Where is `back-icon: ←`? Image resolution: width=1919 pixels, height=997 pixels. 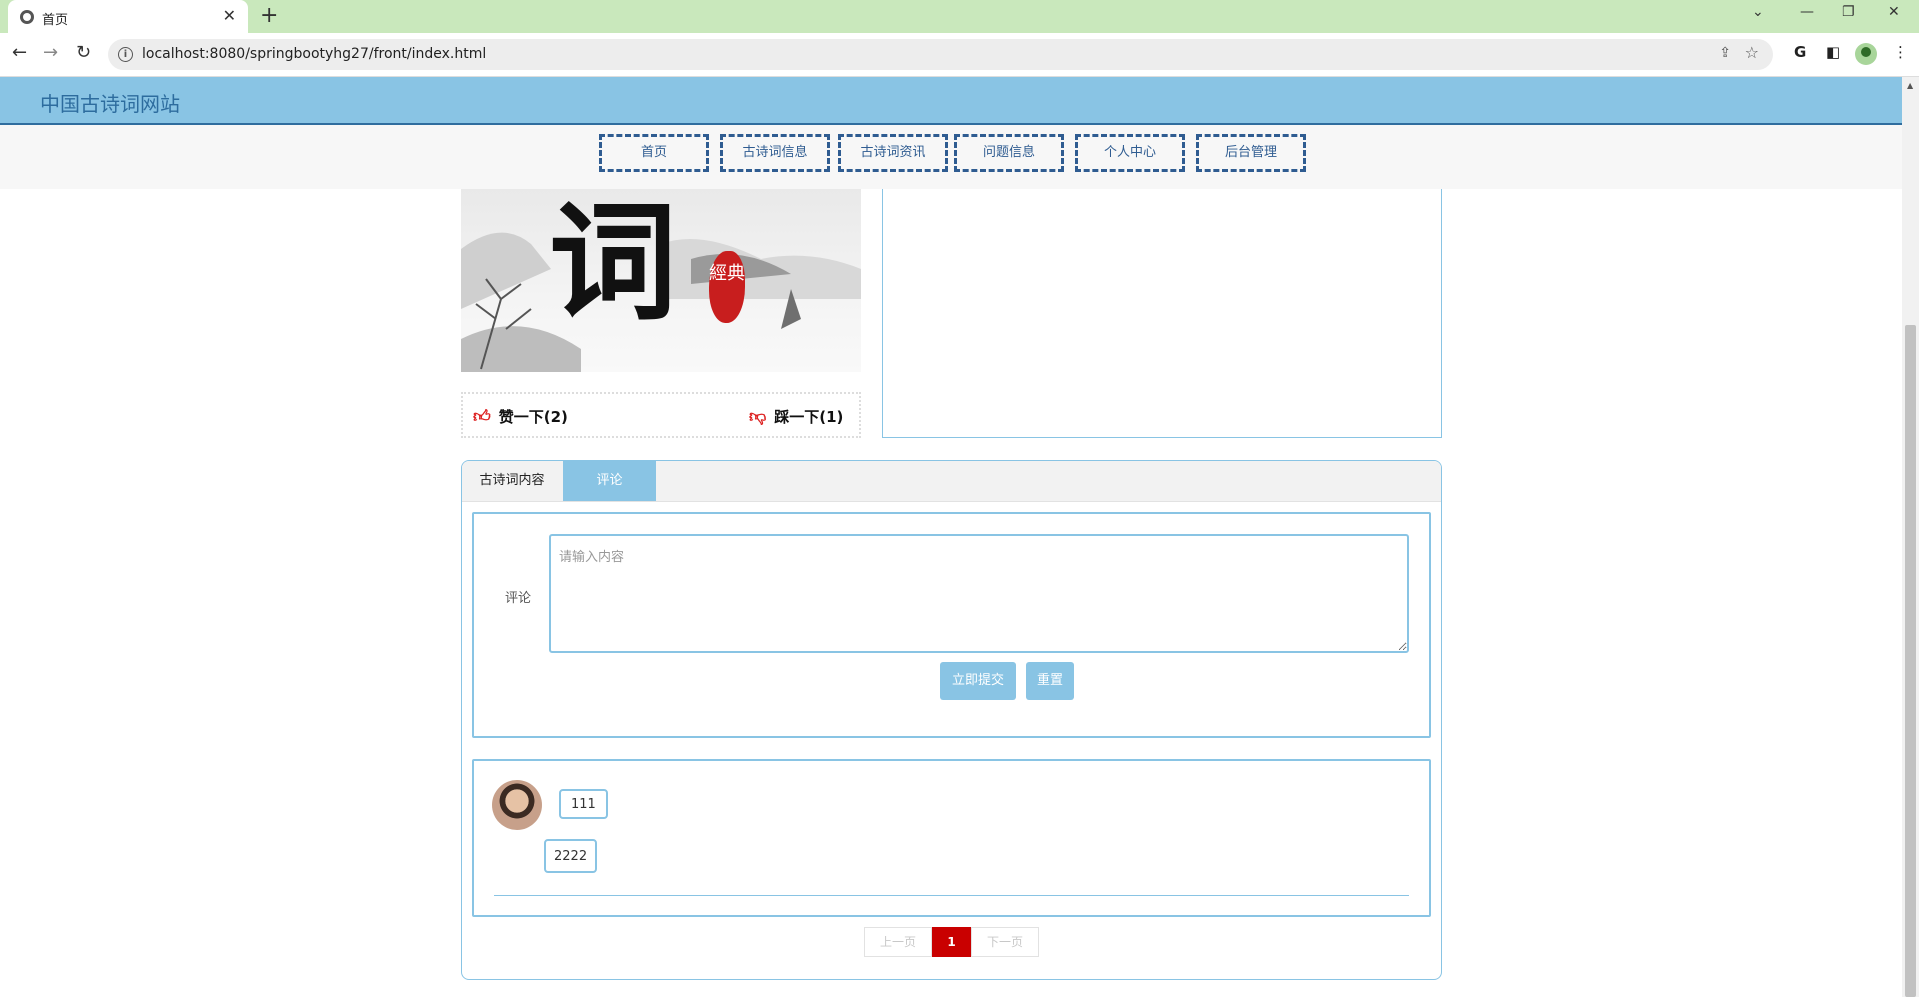 back-icon: ← is located at coordinates (19, 52).